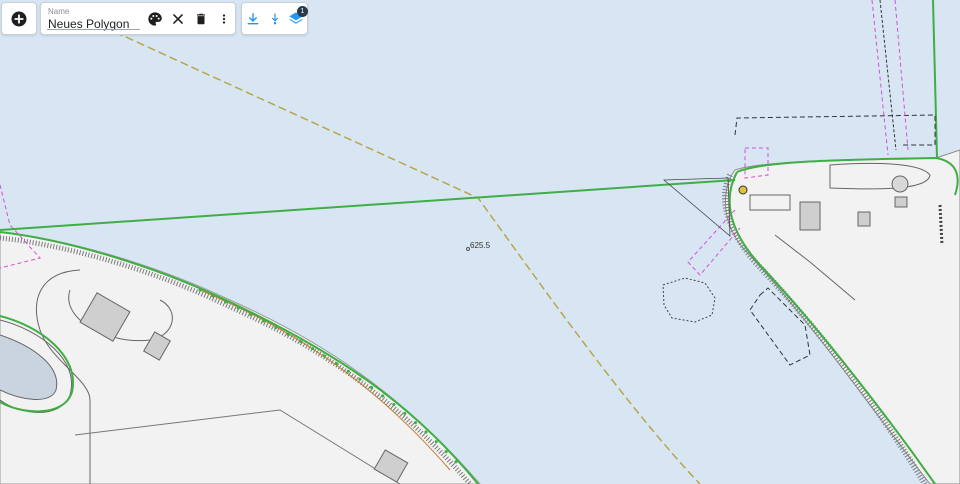  I want to click on name-field-label: Name, so click(59, 11).